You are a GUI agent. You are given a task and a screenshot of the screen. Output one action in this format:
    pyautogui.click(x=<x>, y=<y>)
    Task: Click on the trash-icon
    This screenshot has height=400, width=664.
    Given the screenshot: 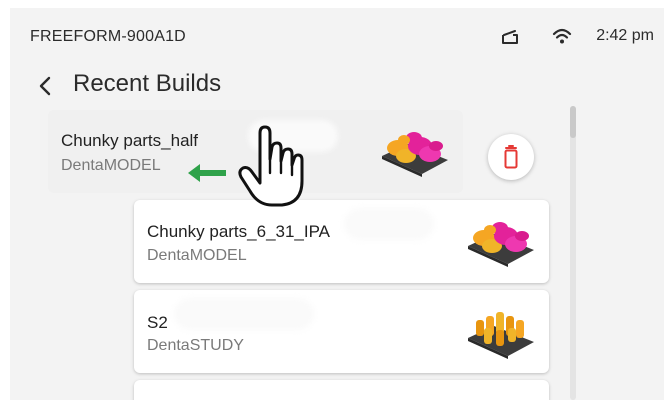 What is the action you would take?
    pyautogui.click(x=511, y=157)
    